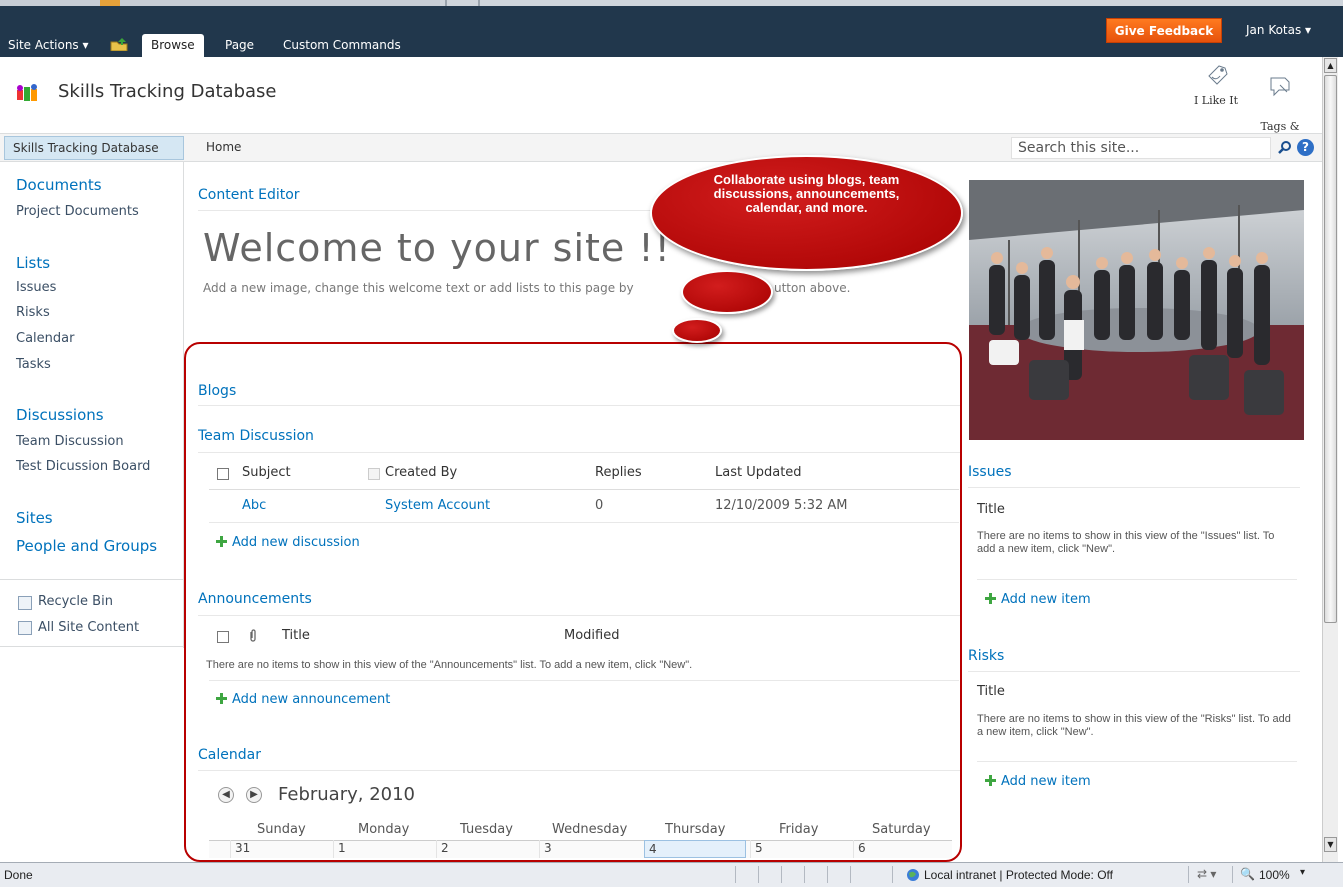 The image size is (1343, 887). I want to click on nav-tab-home: Home, so click(223, 147).